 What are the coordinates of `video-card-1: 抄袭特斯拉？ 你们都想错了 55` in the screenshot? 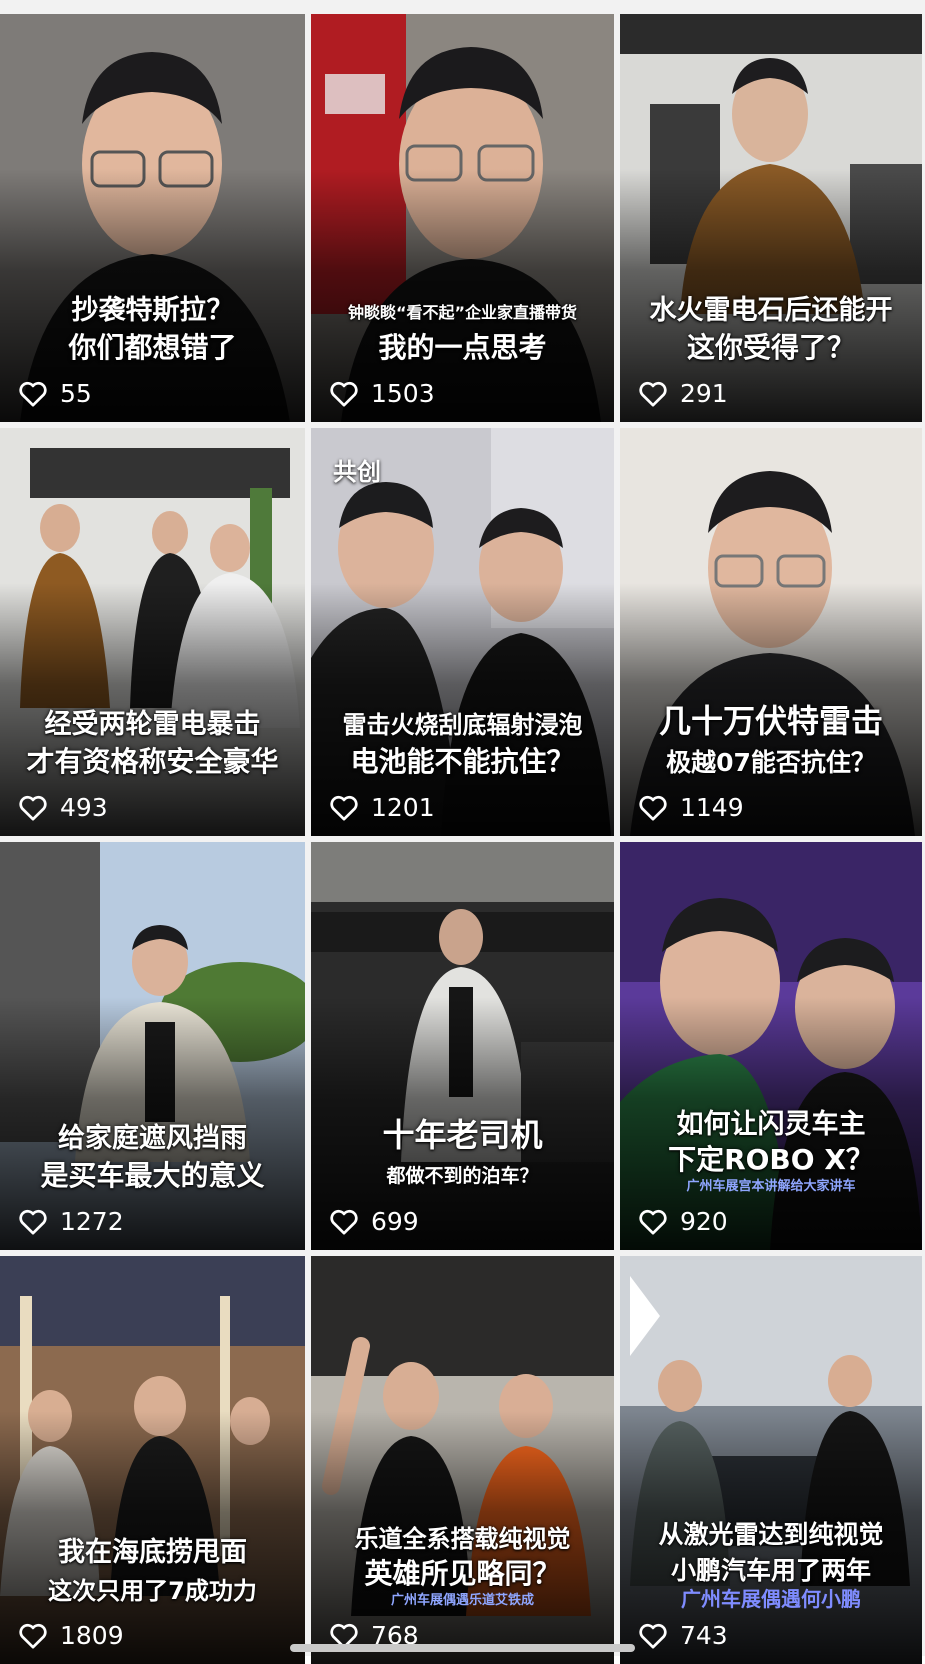 It's located at (152, 218).